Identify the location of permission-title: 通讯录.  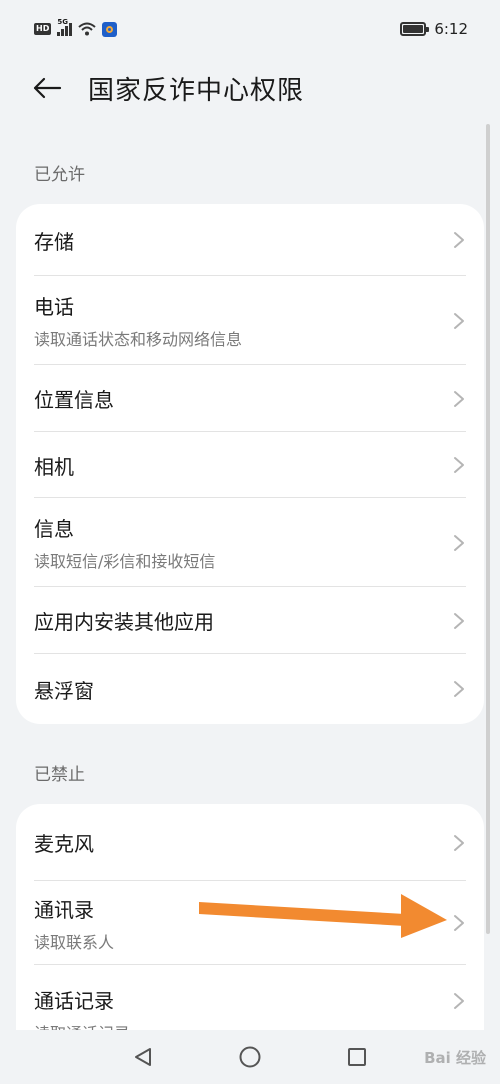
(64, 909).